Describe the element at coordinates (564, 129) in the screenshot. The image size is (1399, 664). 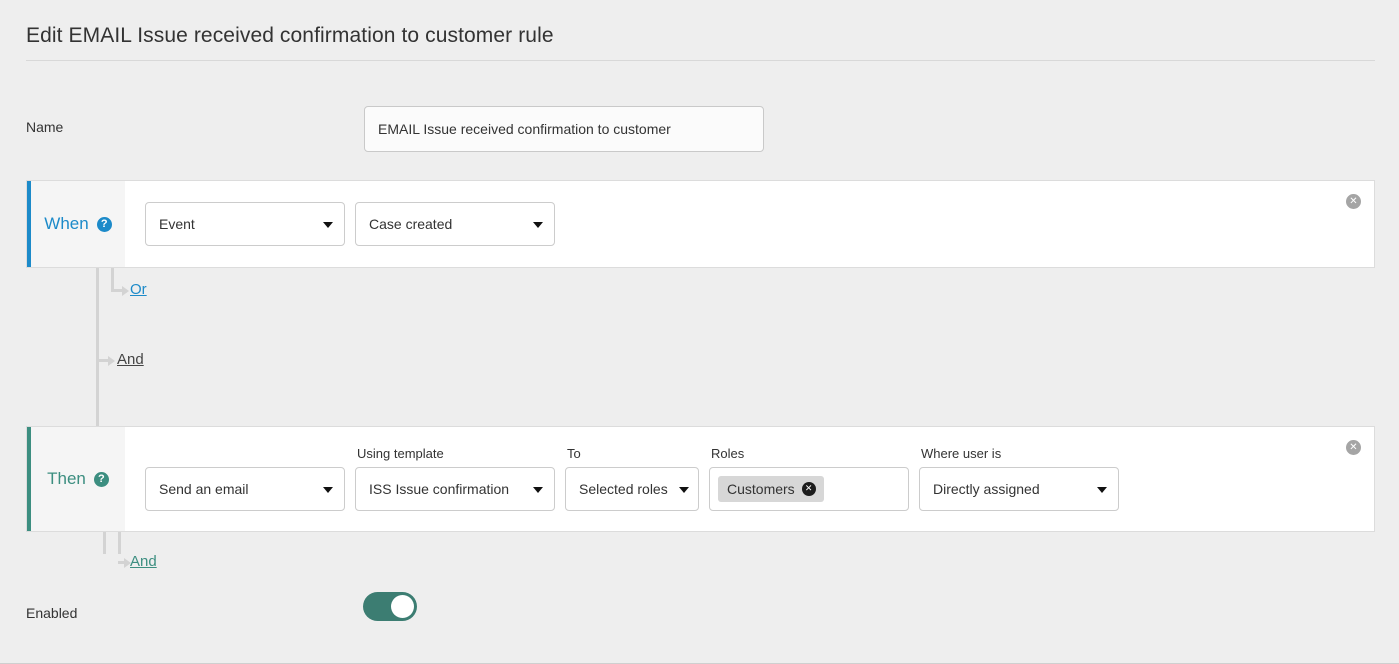
I see `name-input` at that location.